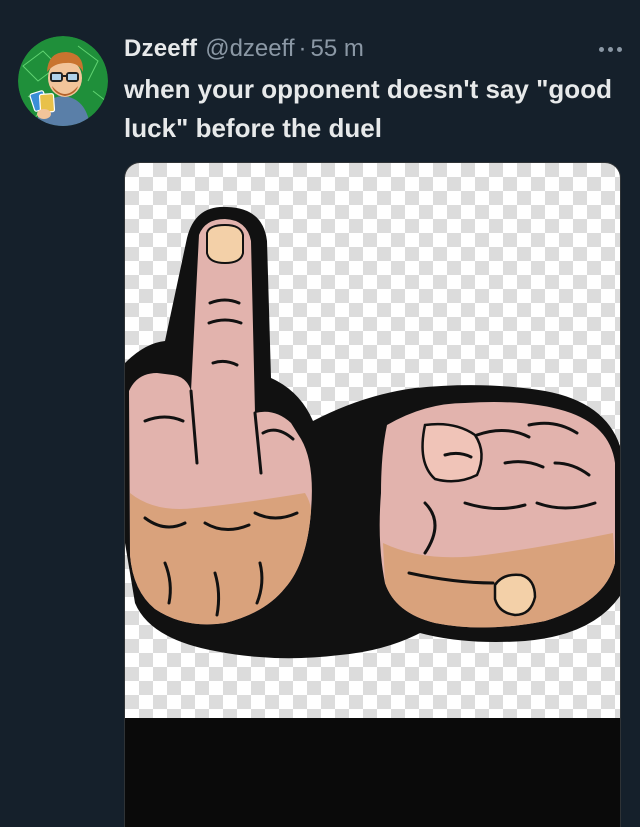 This screenshot has width=640, height=827. Describe the element at coordinates (375, 49) in the screenshot. I see `tweet-header: Dzeeff @dzeeff · 55 m` at that location.